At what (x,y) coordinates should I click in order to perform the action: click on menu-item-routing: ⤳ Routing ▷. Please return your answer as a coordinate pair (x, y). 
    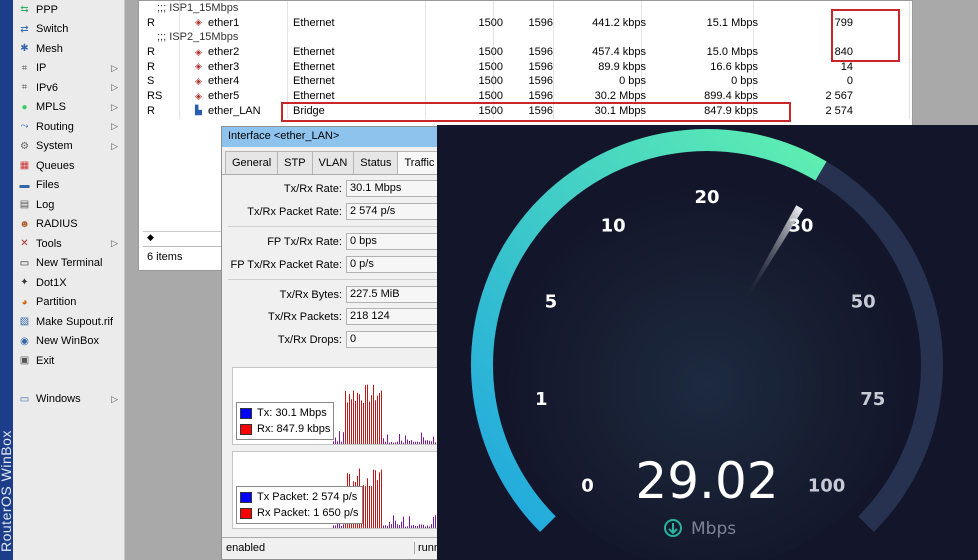
    Looking at the image, I should click on (68, 127).